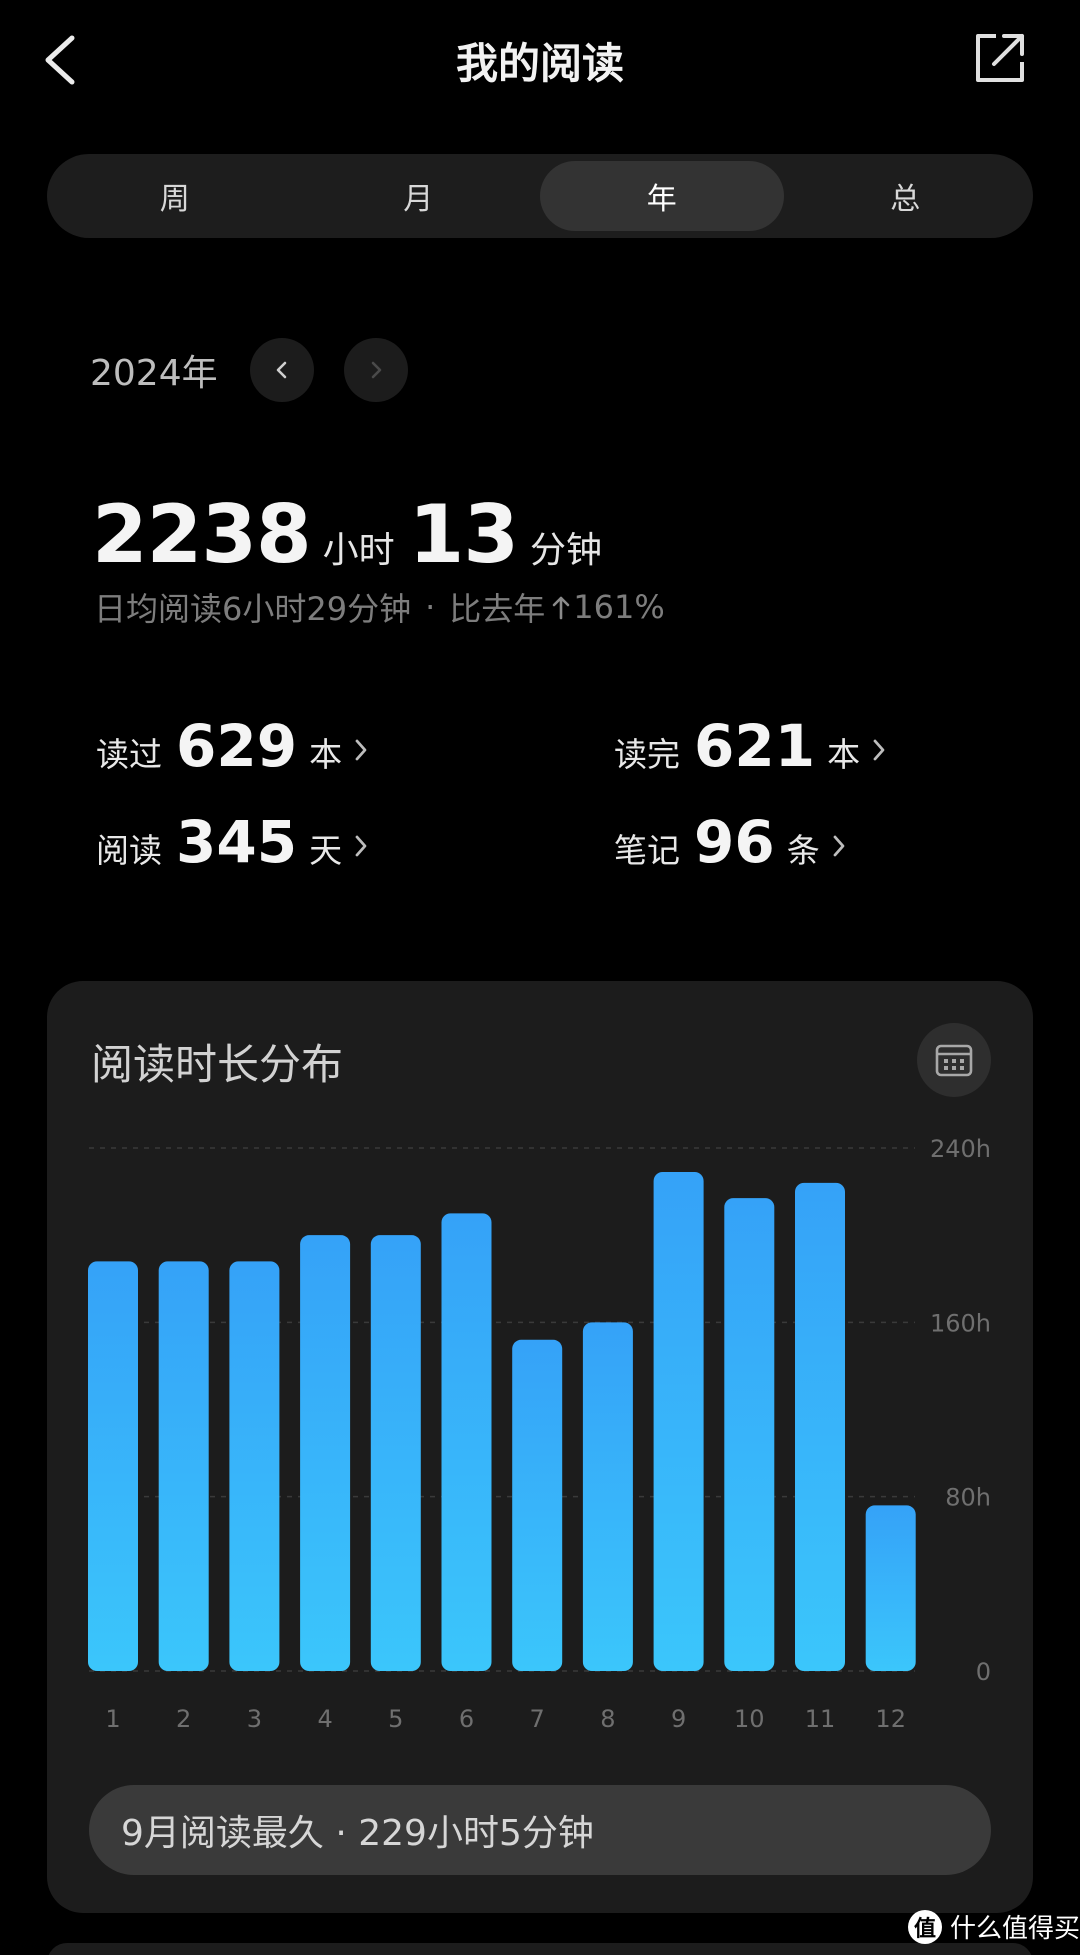 Image resolution: width=1080 pixels, height=1955 pixels. Describe the element at coordinates (463, 534) in the screenshot. I see `total-minutes: 13` at that location.